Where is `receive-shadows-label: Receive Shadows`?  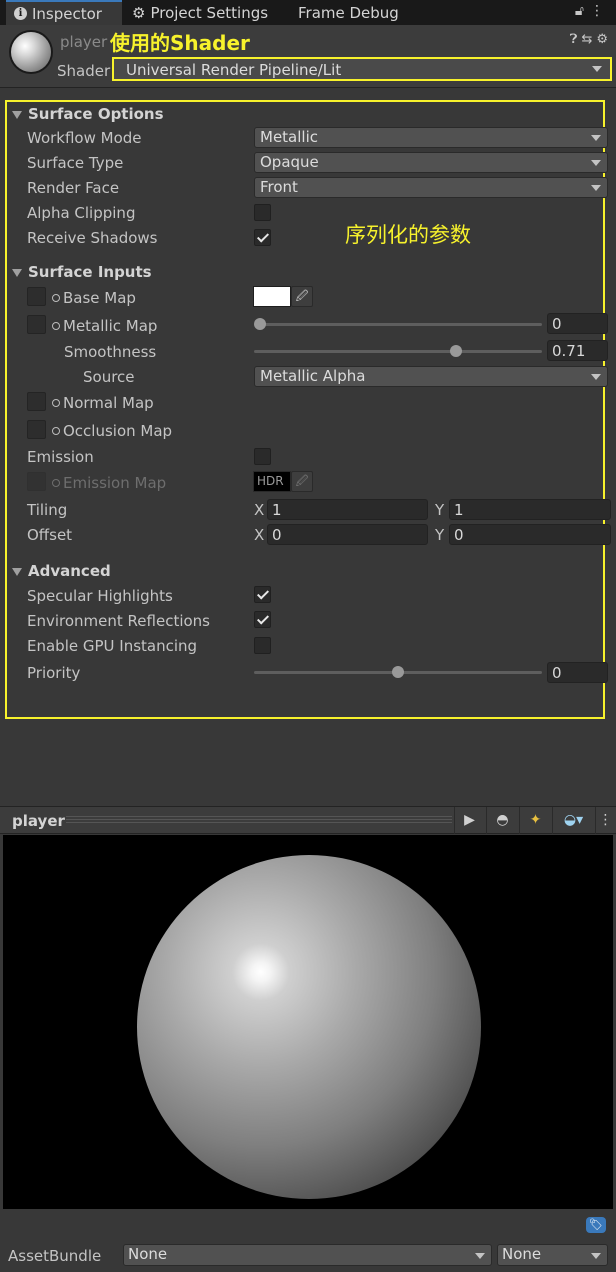
receive-shadows-label: Receive Shadows is located at coordinates (92, 238).